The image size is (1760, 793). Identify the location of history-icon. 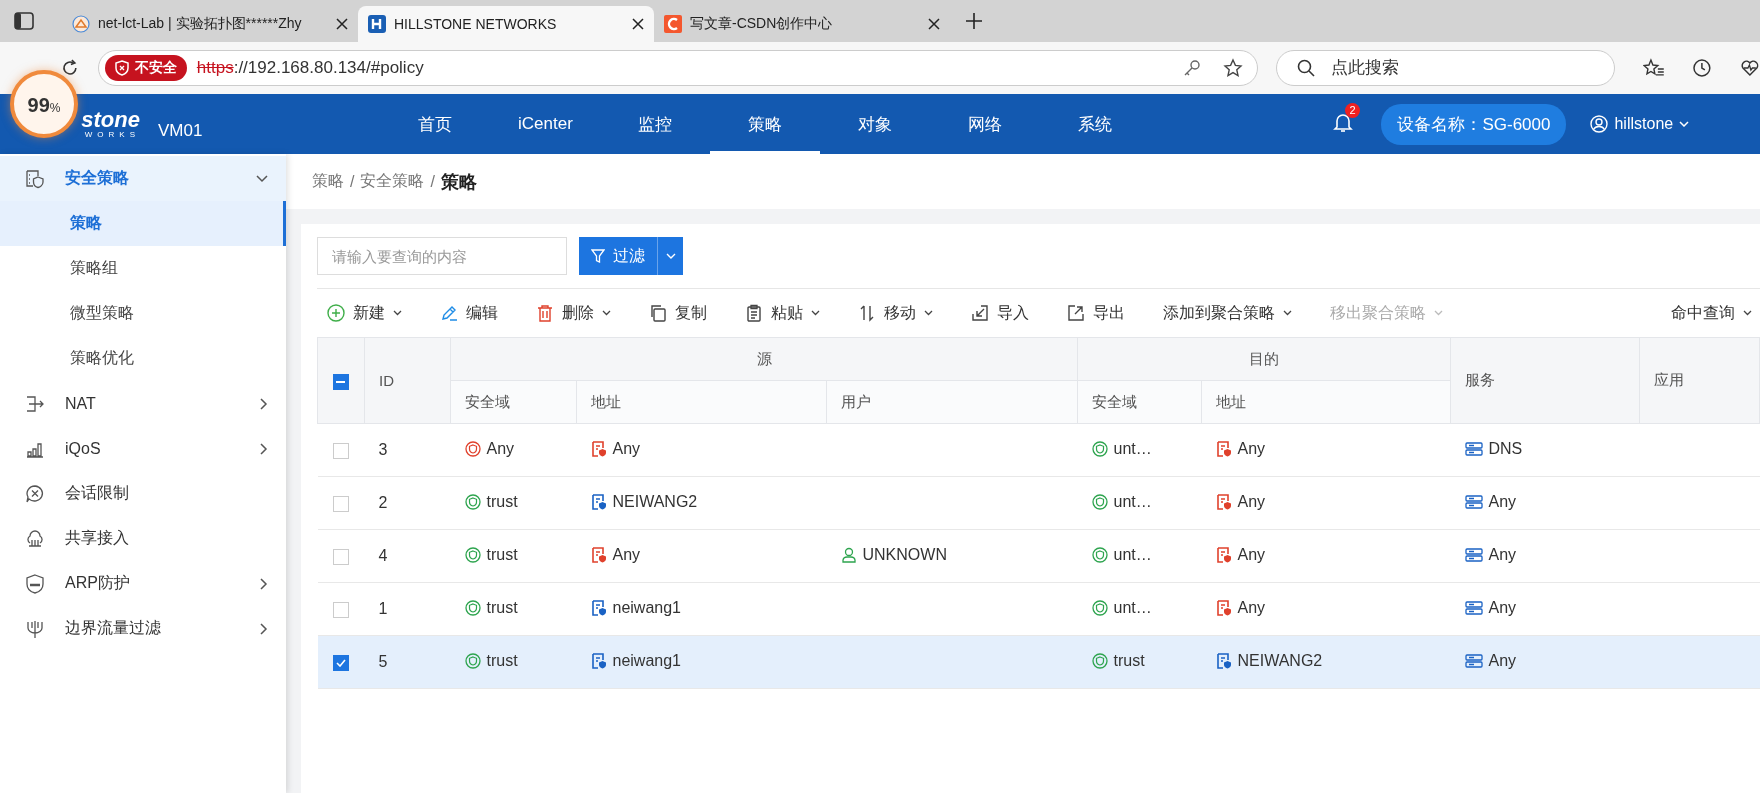
(1702, 68).